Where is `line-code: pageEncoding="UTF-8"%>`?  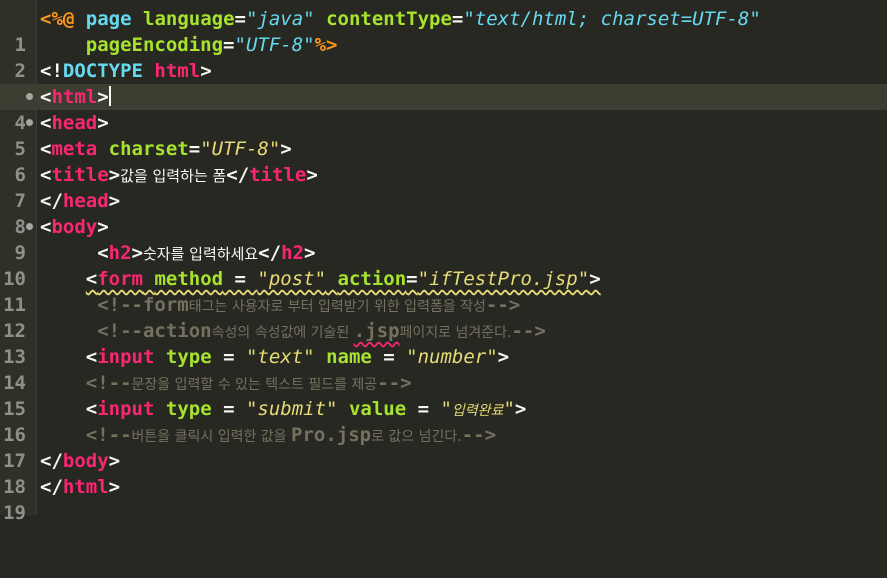 line-code: pageEncoding="UTF-8"%> is located at coordinates (211, 45).